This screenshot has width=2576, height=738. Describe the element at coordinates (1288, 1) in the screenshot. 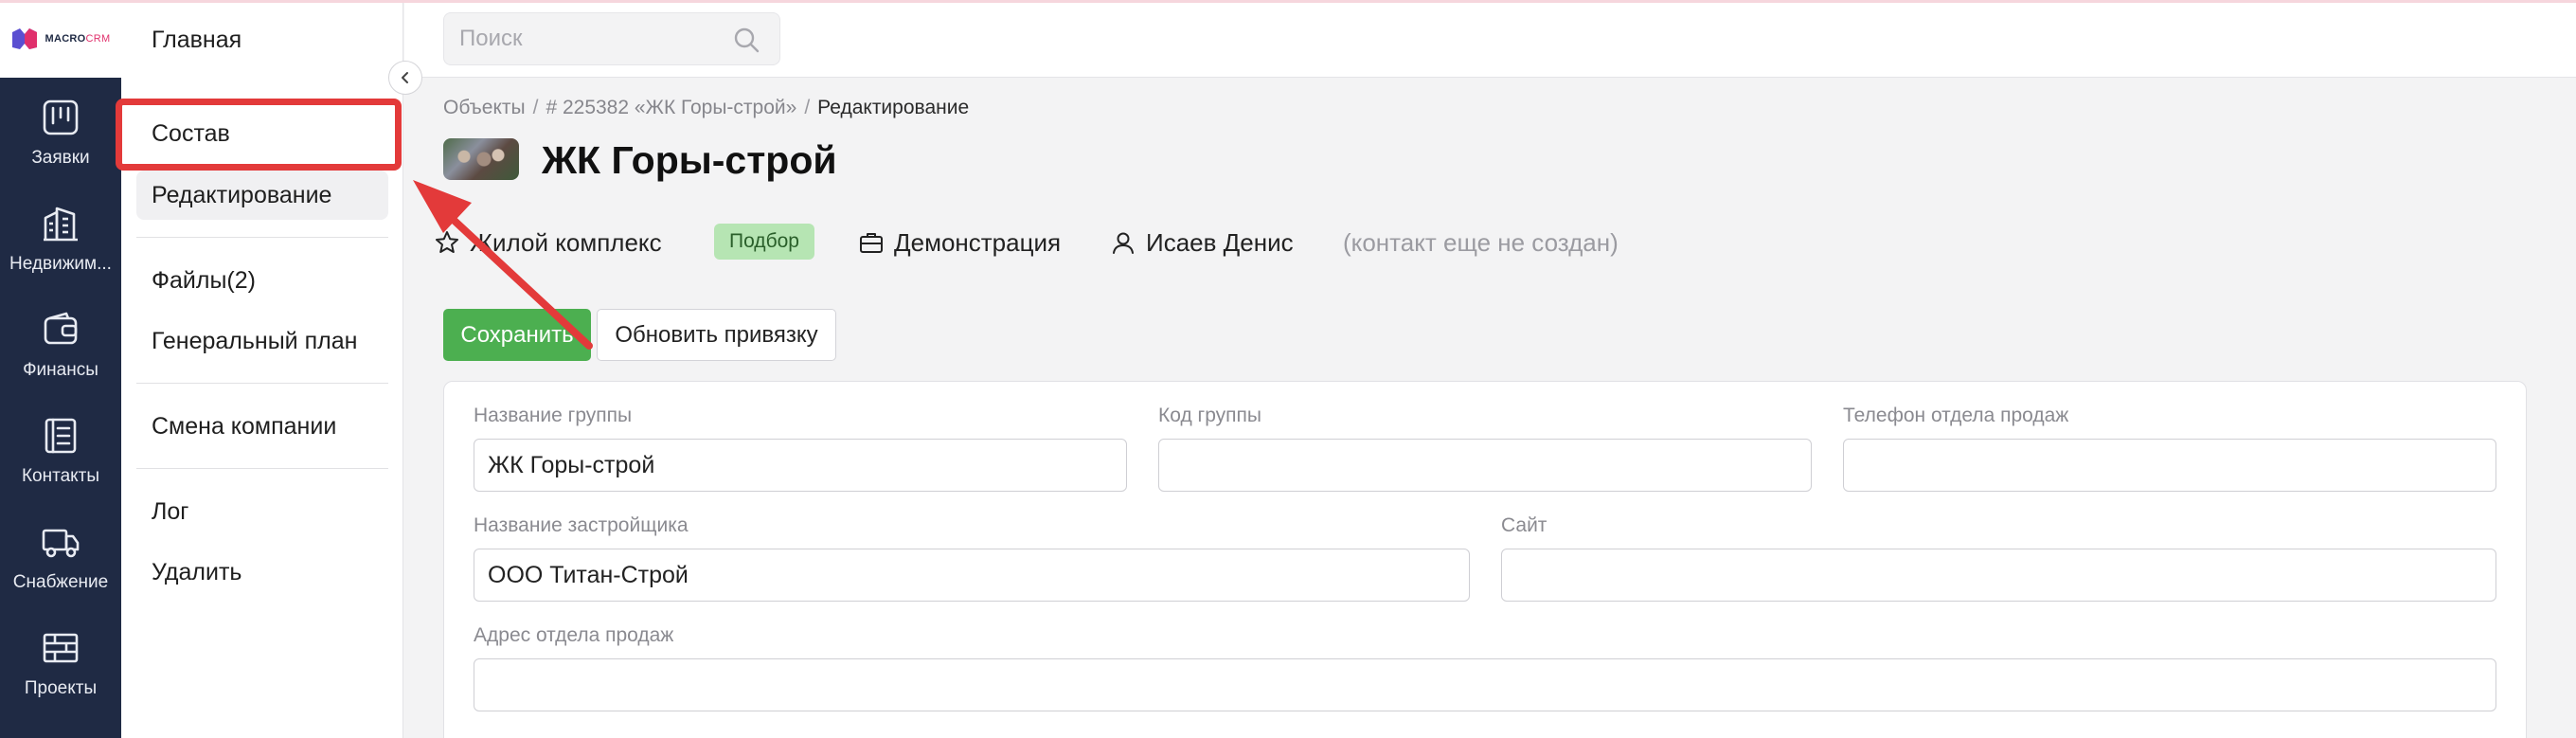

I see `top-accent-line` at that location.